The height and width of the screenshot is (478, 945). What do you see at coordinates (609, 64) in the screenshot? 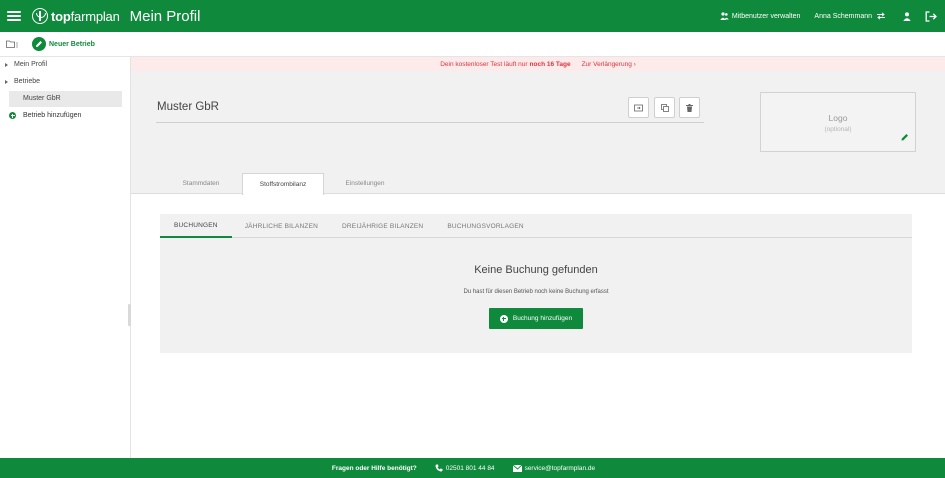
I see `extend-trial-link: Zur Verlängerung ›` at bounding box center [609, 64].